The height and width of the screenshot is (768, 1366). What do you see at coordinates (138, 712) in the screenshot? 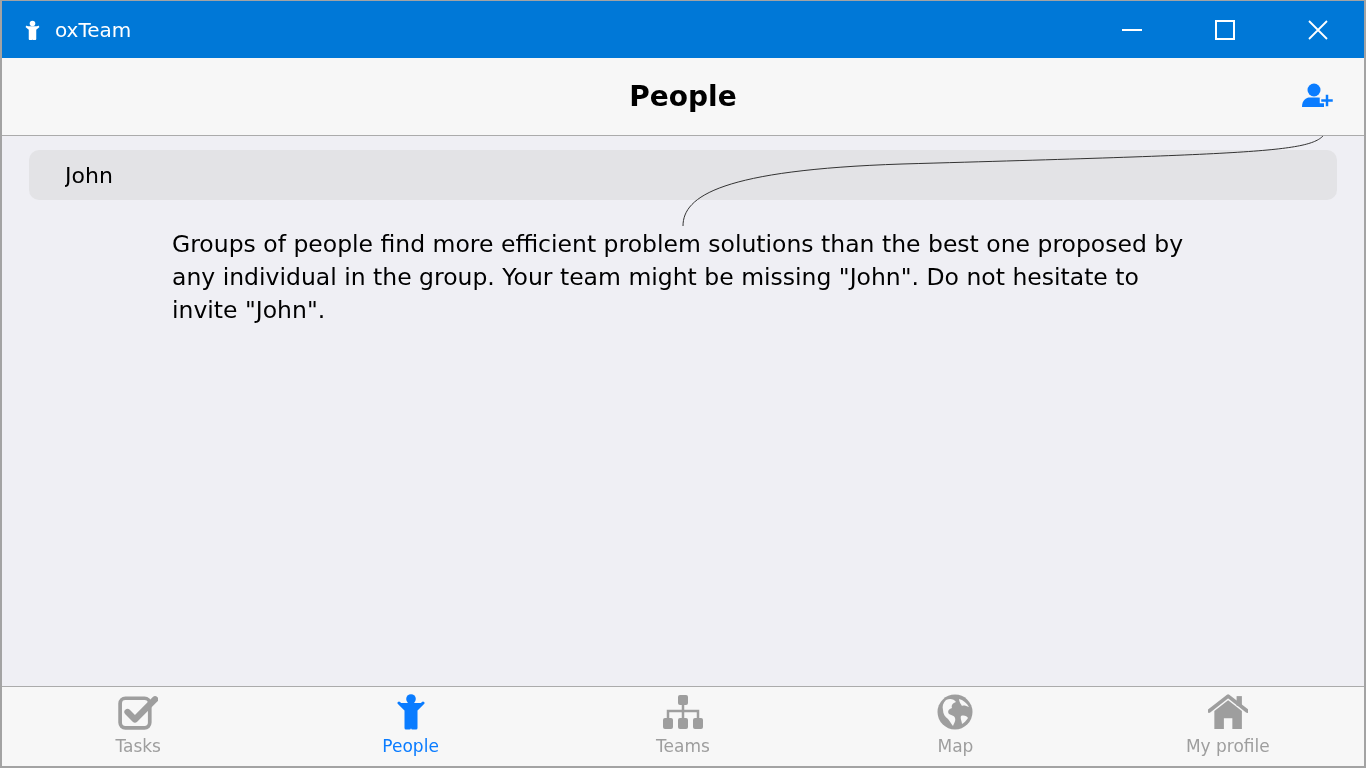
I see `checkbox-tick-icon` at bounding box center [138, 712].